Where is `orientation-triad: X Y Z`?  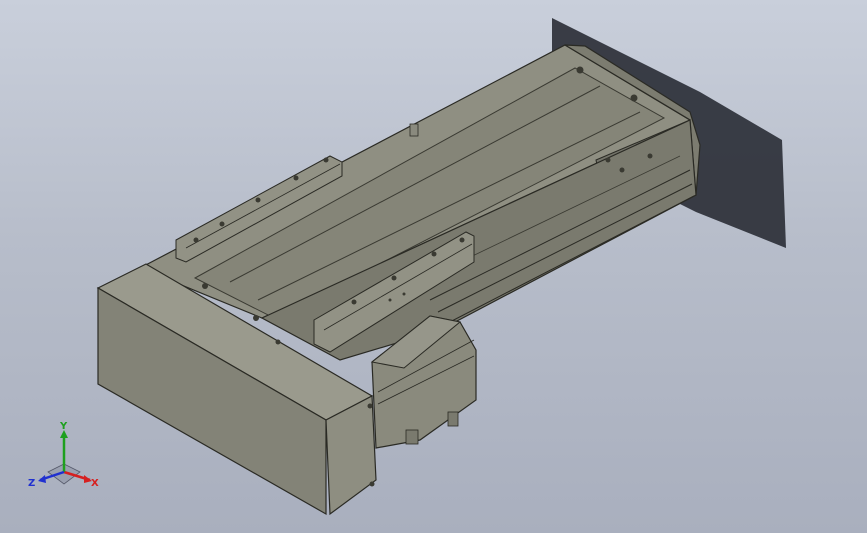
orientation-triad: X Y Z is located at coordinates (67, 460).